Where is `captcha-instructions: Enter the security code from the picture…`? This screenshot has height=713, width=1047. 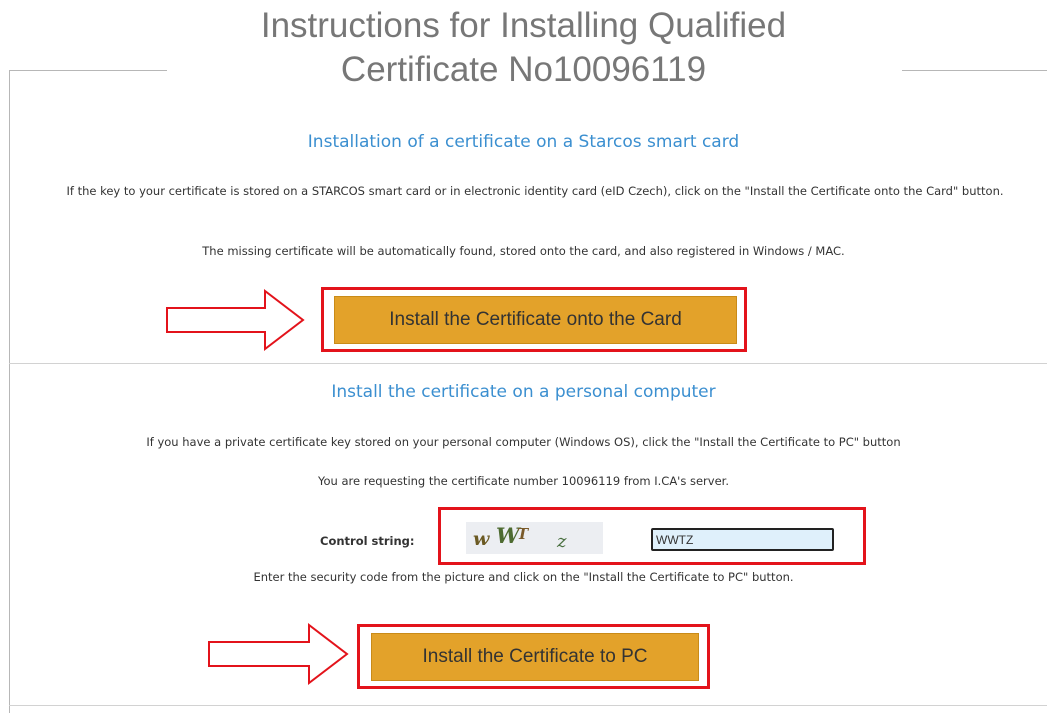
captcha-instructions: Enter the security code from the picture… is located at coordinates (523, 577).